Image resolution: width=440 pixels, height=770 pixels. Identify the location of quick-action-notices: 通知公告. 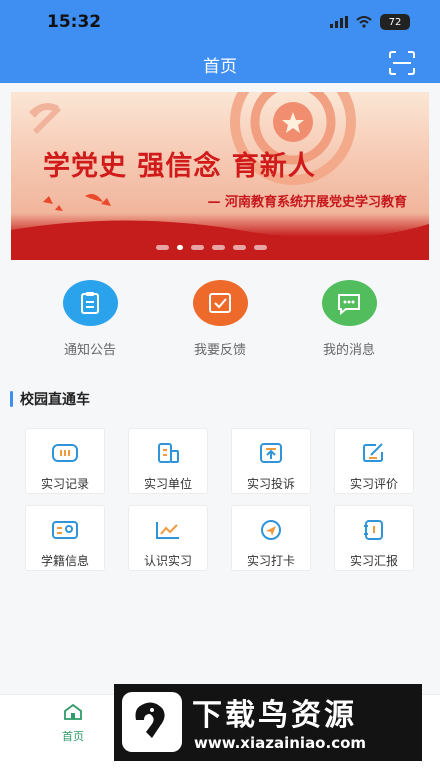
(90, 319).